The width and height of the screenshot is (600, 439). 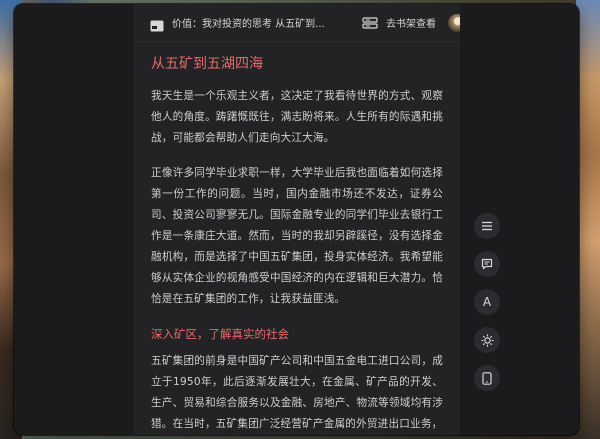 What do you see at coordinates (157, 24) in the screenshot?
I see `book-icon` at bounding box center [157, 24].